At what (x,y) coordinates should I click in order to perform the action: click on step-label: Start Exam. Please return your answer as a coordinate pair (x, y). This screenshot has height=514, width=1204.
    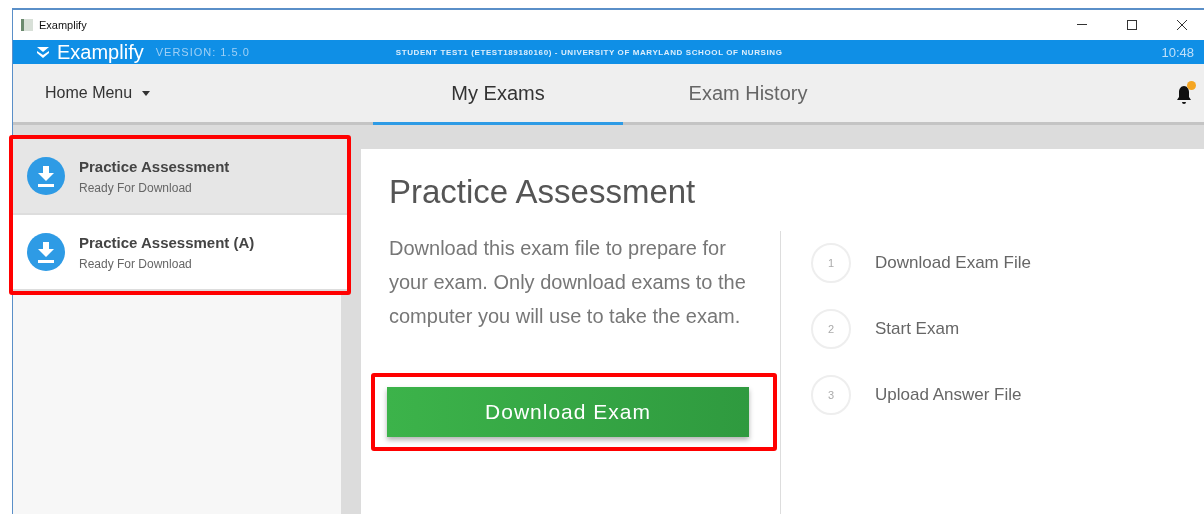
    Looking at the image, I should click on (917, 329).